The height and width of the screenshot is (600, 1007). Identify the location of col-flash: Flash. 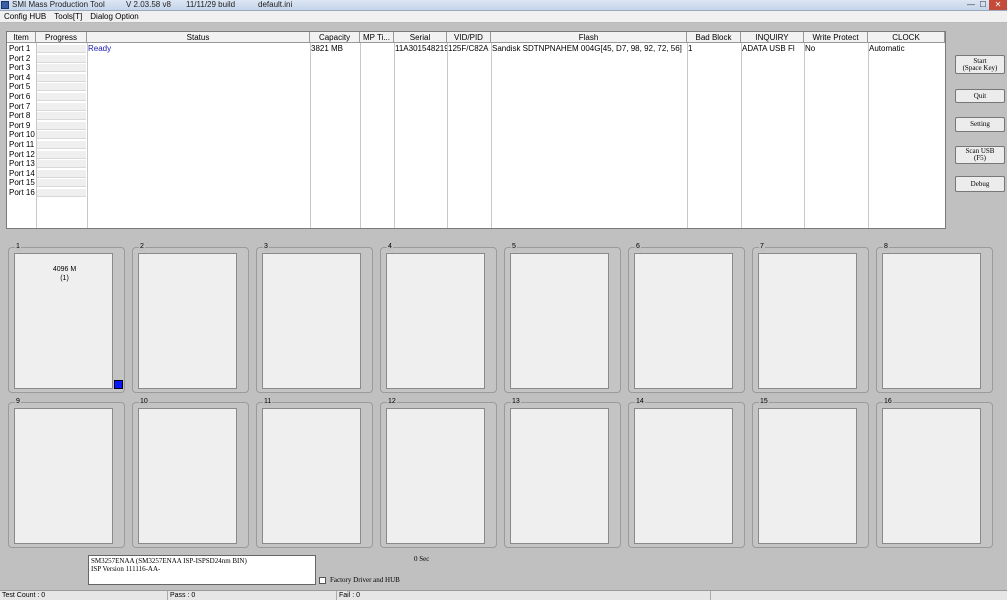
(589, 37).